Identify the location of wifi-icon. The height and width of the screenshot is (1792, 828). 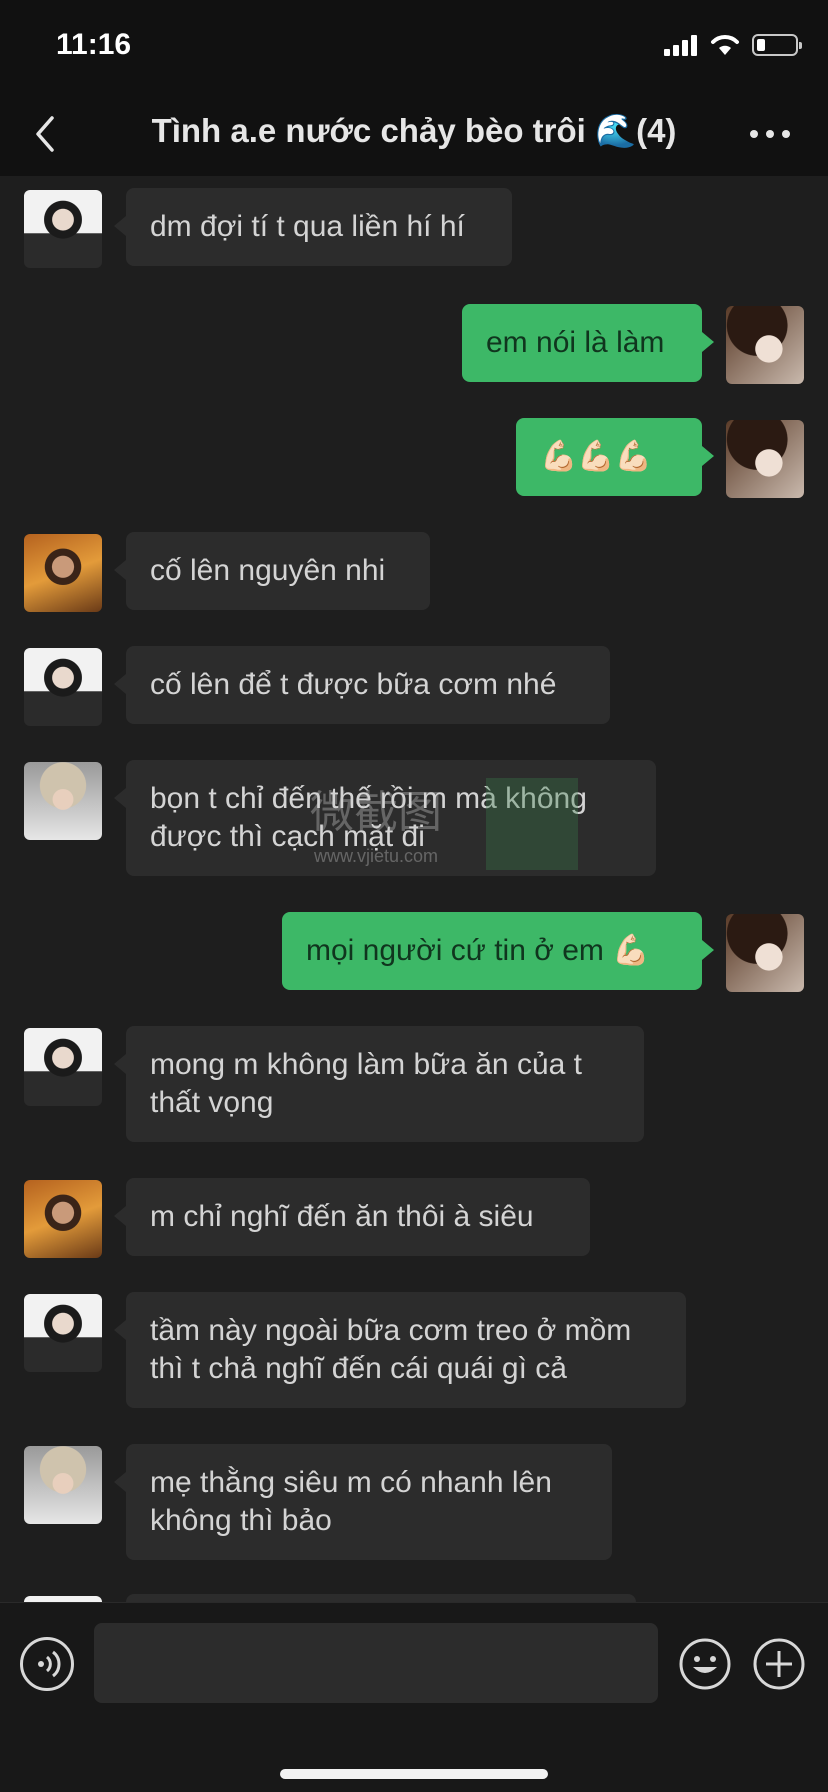
(725, 45).